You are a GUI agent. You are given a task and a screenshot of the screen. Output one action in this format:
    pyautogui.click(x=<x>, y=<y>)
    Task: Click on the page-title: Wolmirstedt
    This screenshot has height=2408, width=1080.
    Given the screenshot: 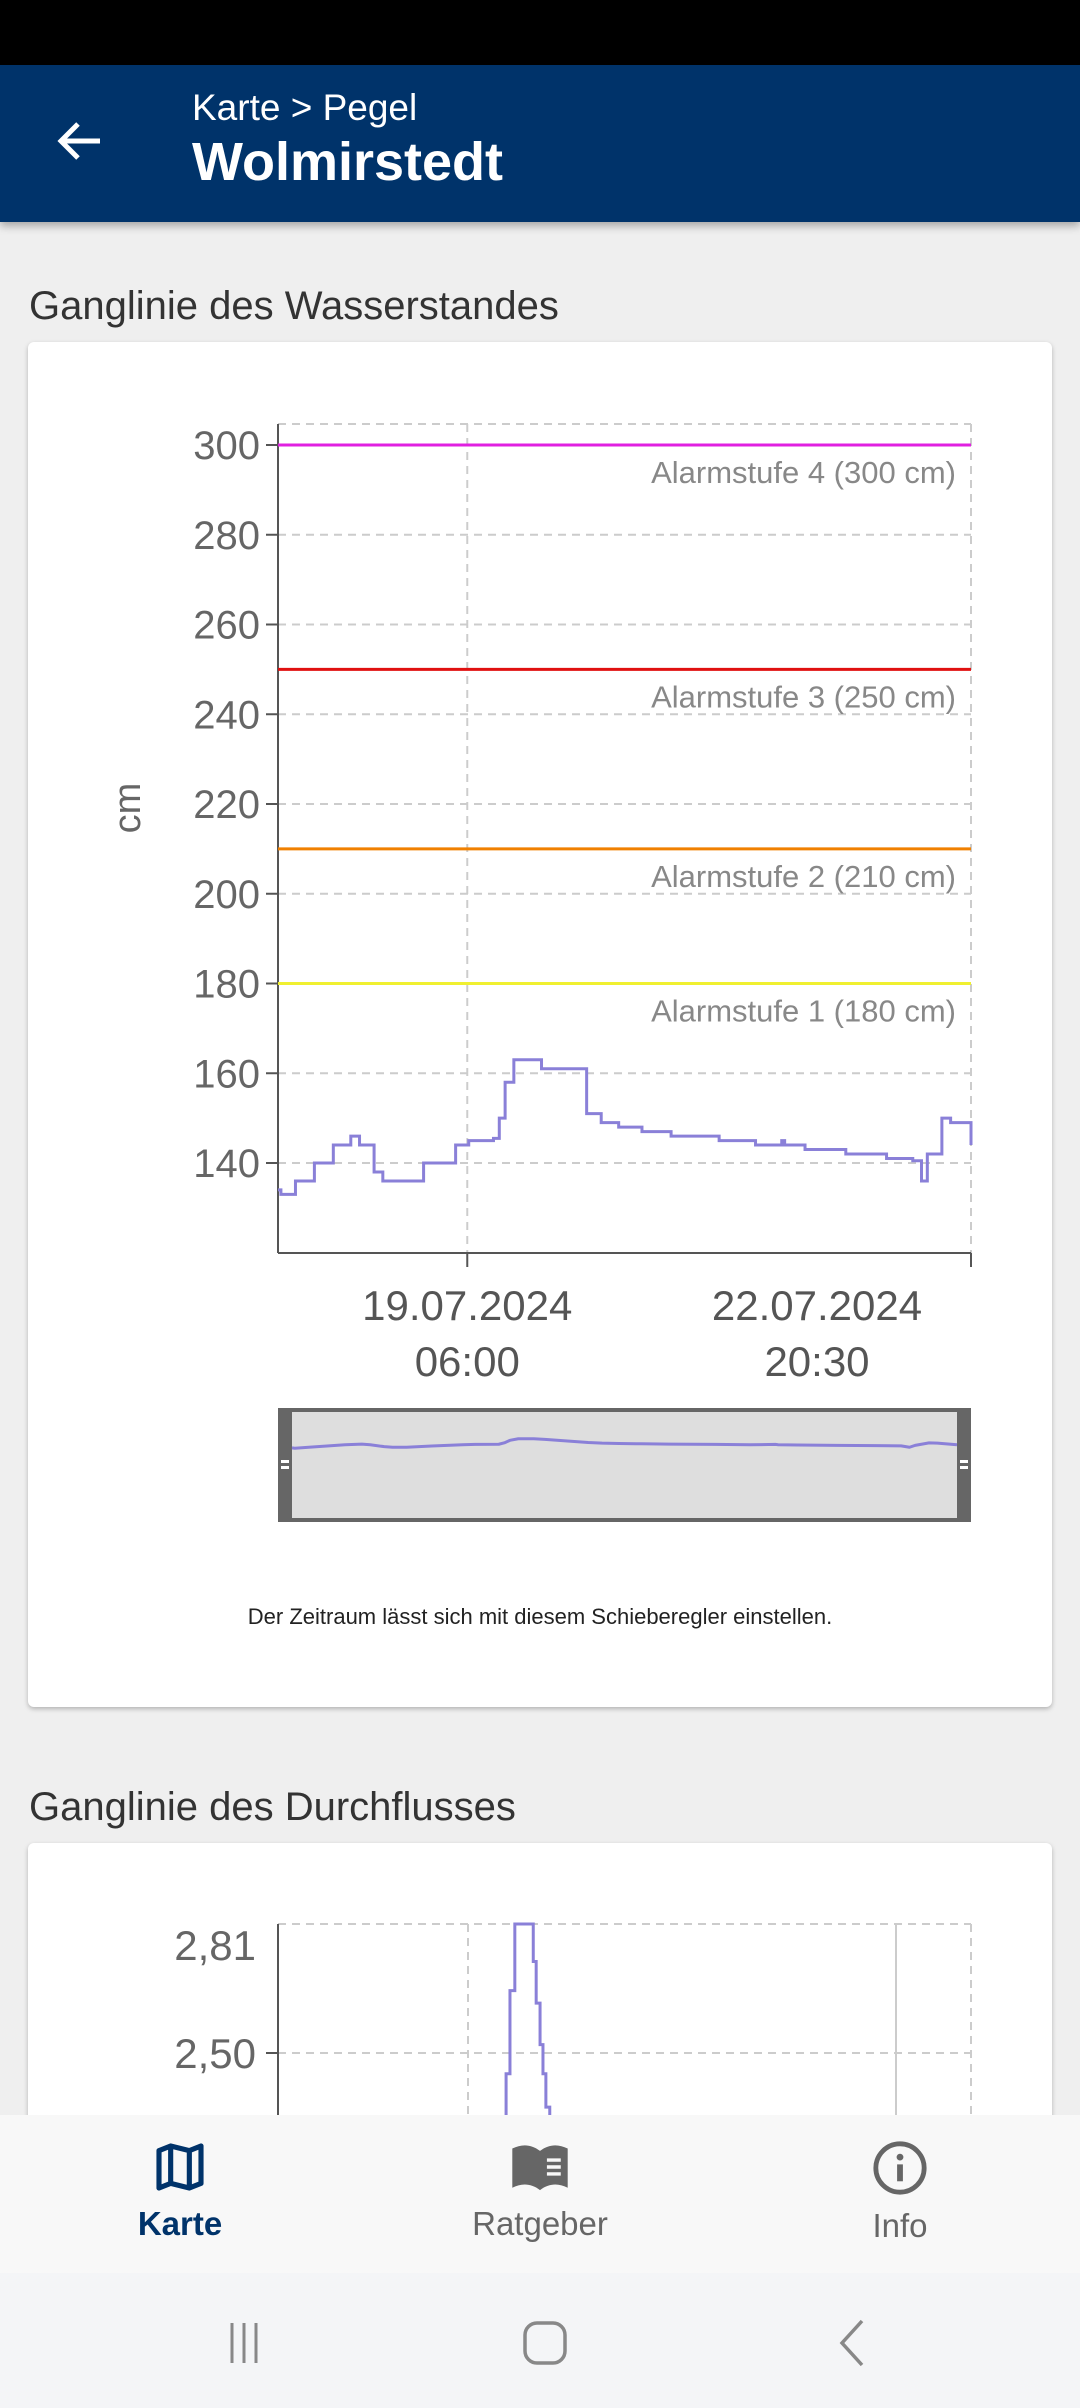 What is the action you would take?
    pyautogui.click(x=348, y=162)
    